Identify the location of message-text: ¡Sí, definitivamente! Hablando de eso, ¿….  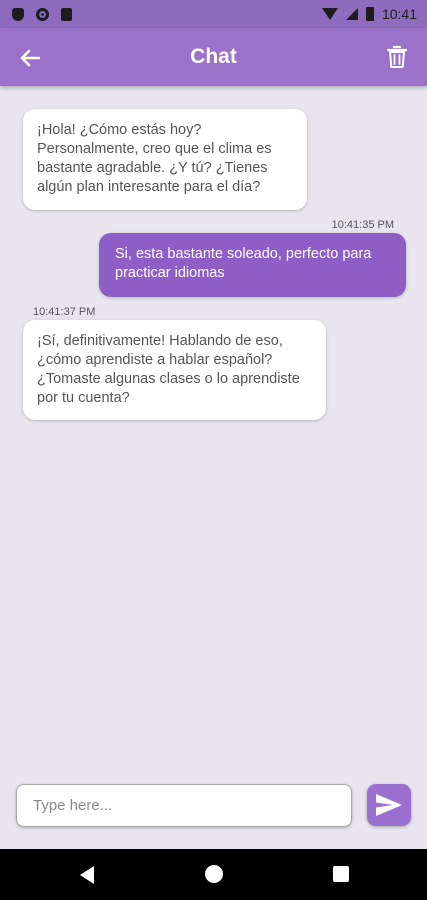
(168, 369).